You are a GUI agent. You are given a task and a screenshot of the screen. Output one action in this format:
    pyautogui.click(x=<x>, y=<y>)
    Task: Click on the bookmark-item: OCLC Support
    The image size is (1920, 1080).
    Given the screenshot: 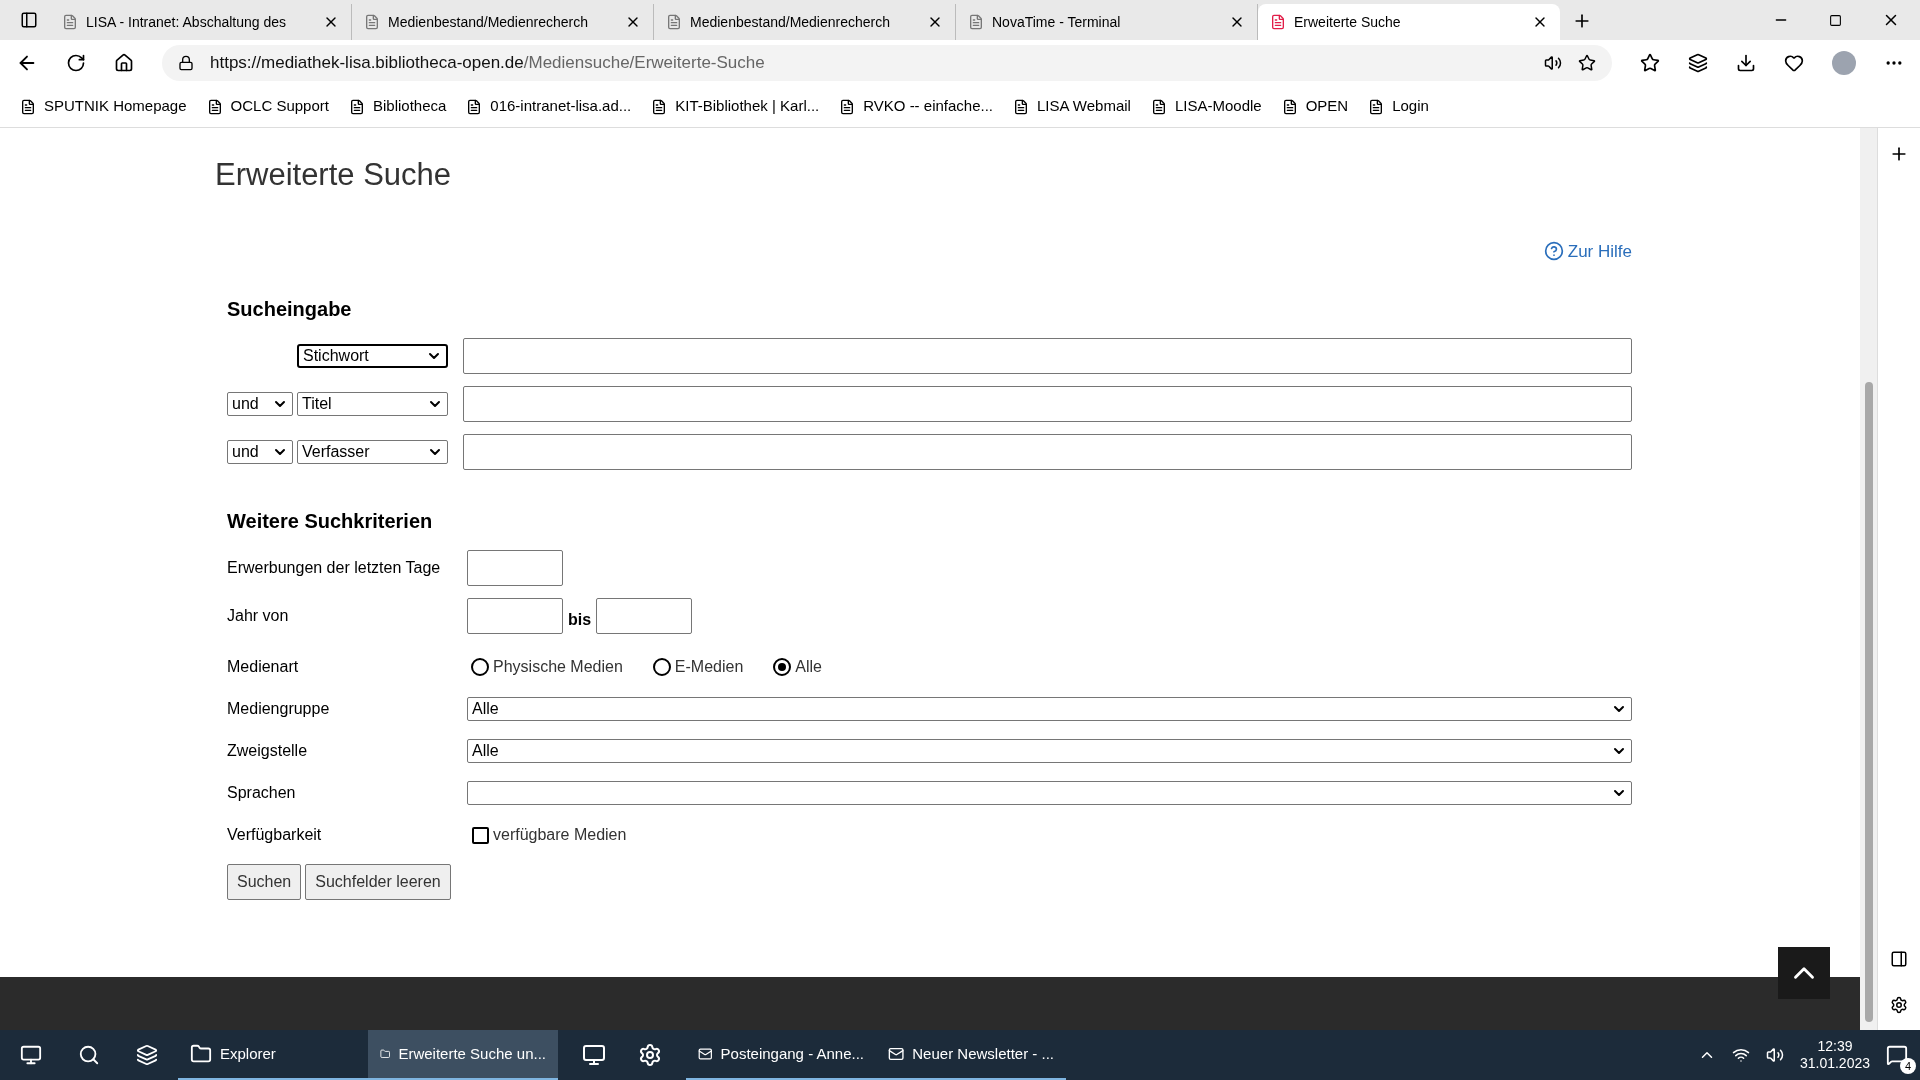 What is the action you would take?
    pyautogui.click(x=267, y=106)
    